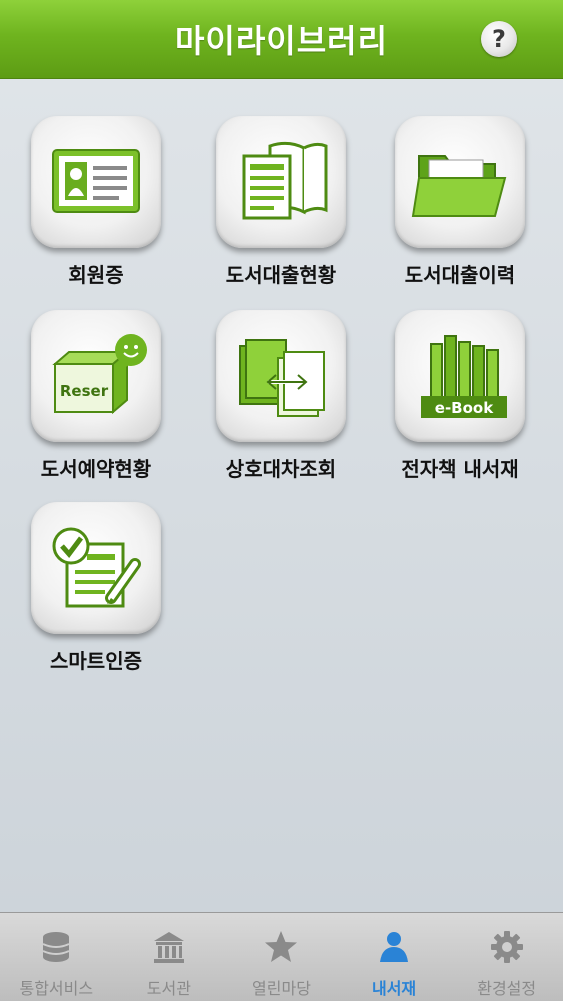 The width and height of the screenshot is (563, 1001). I want to click on database-icon, so click(56, 947).